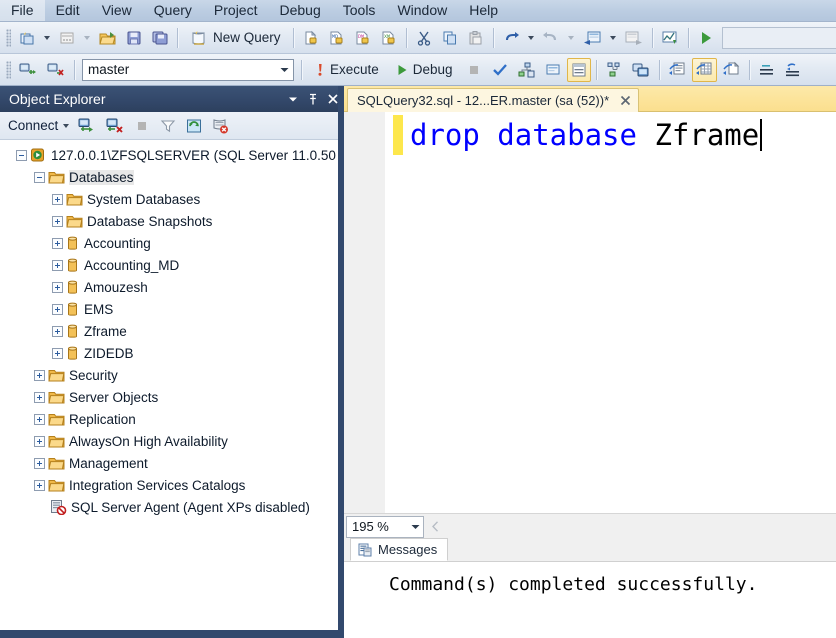 The image size is (836, 638). I want to click on copy-button, so click(450, 38).